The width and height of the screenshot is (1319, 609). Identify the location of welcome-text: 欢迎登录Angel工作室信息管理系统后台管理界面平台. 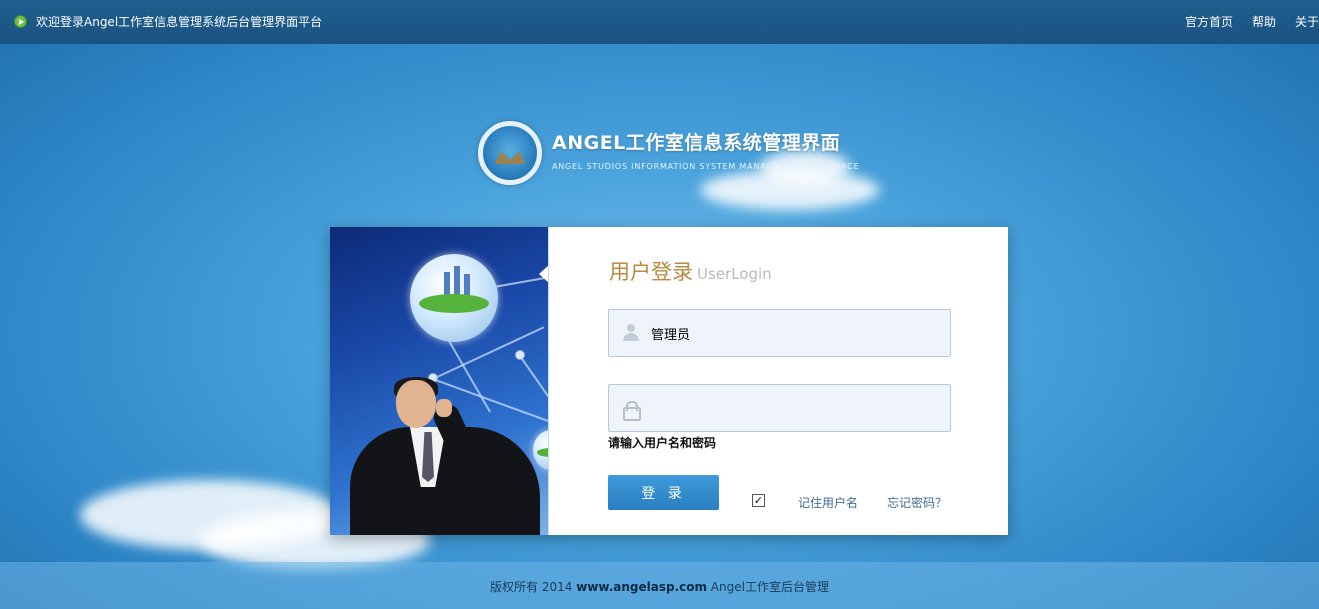
(179, 22).